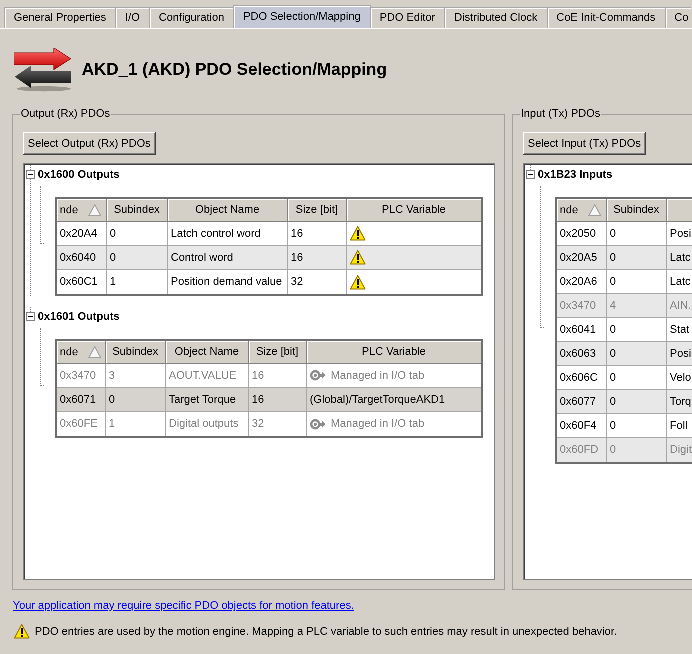 This screenshot has height=654, width=692. I want to click on tree-node-label: 0x1601 Outputs, so click(79, 317).